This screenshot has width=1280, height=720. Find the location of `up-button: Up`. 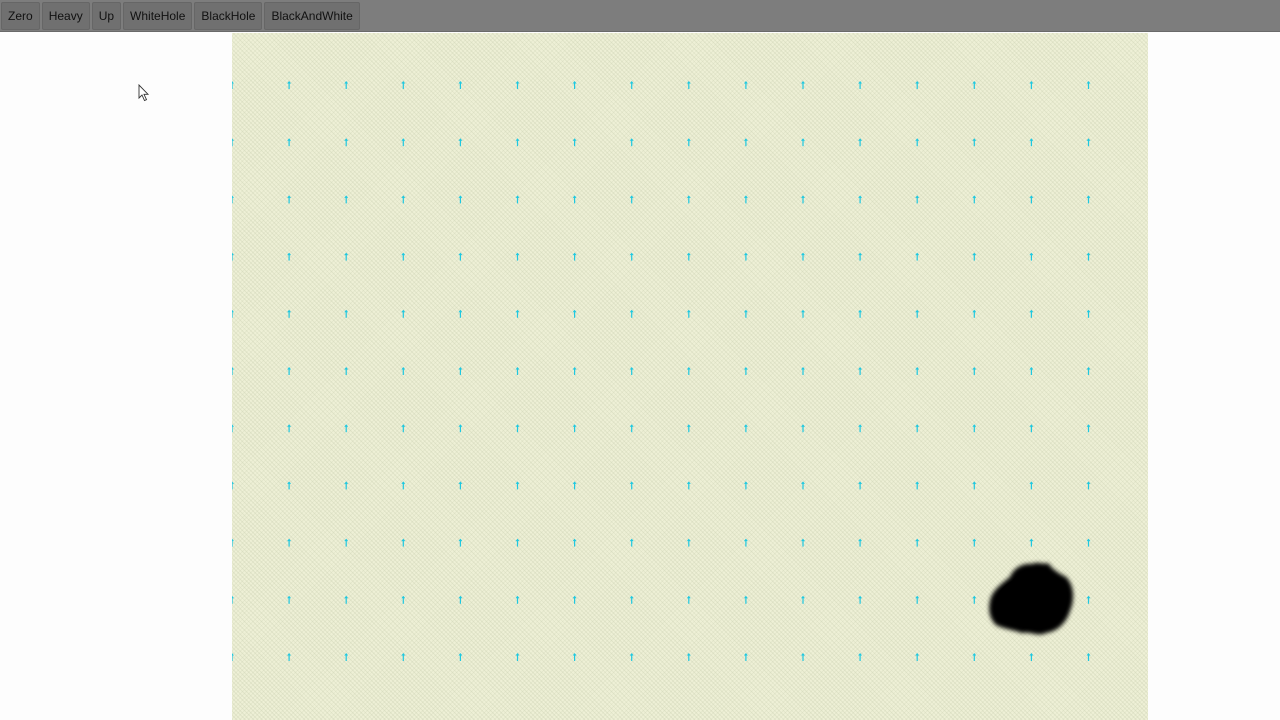

up-button: Up is located at coordinates (106, 15).